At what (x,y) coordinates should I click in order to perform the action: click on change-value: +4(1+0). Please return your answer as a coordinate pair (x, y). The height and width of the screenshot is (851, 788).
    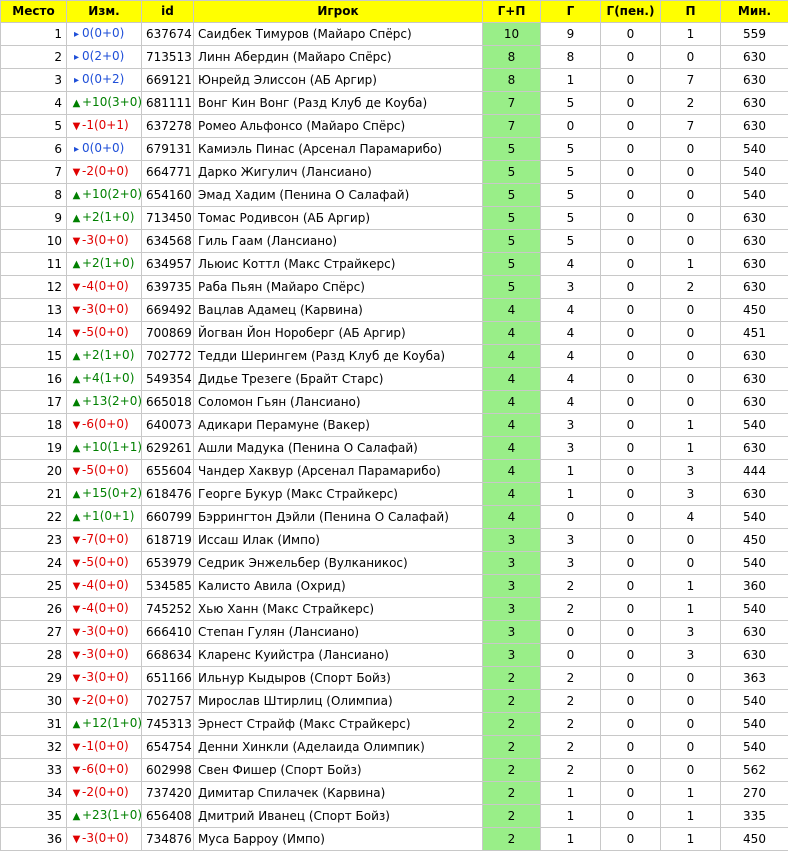
    Looking at the image, I should click on (108, 378).